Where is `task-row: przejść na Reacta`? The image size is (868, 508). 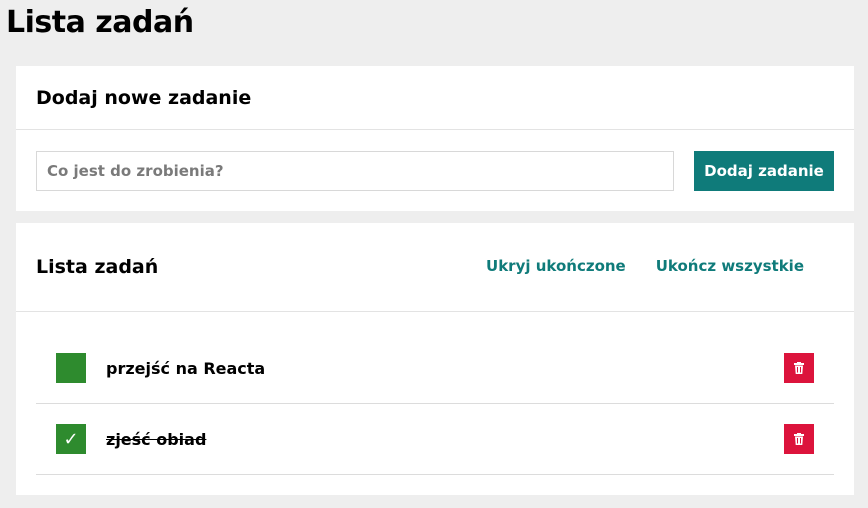 task-row: przejść na Reacta is located at coordinates (435, 368).